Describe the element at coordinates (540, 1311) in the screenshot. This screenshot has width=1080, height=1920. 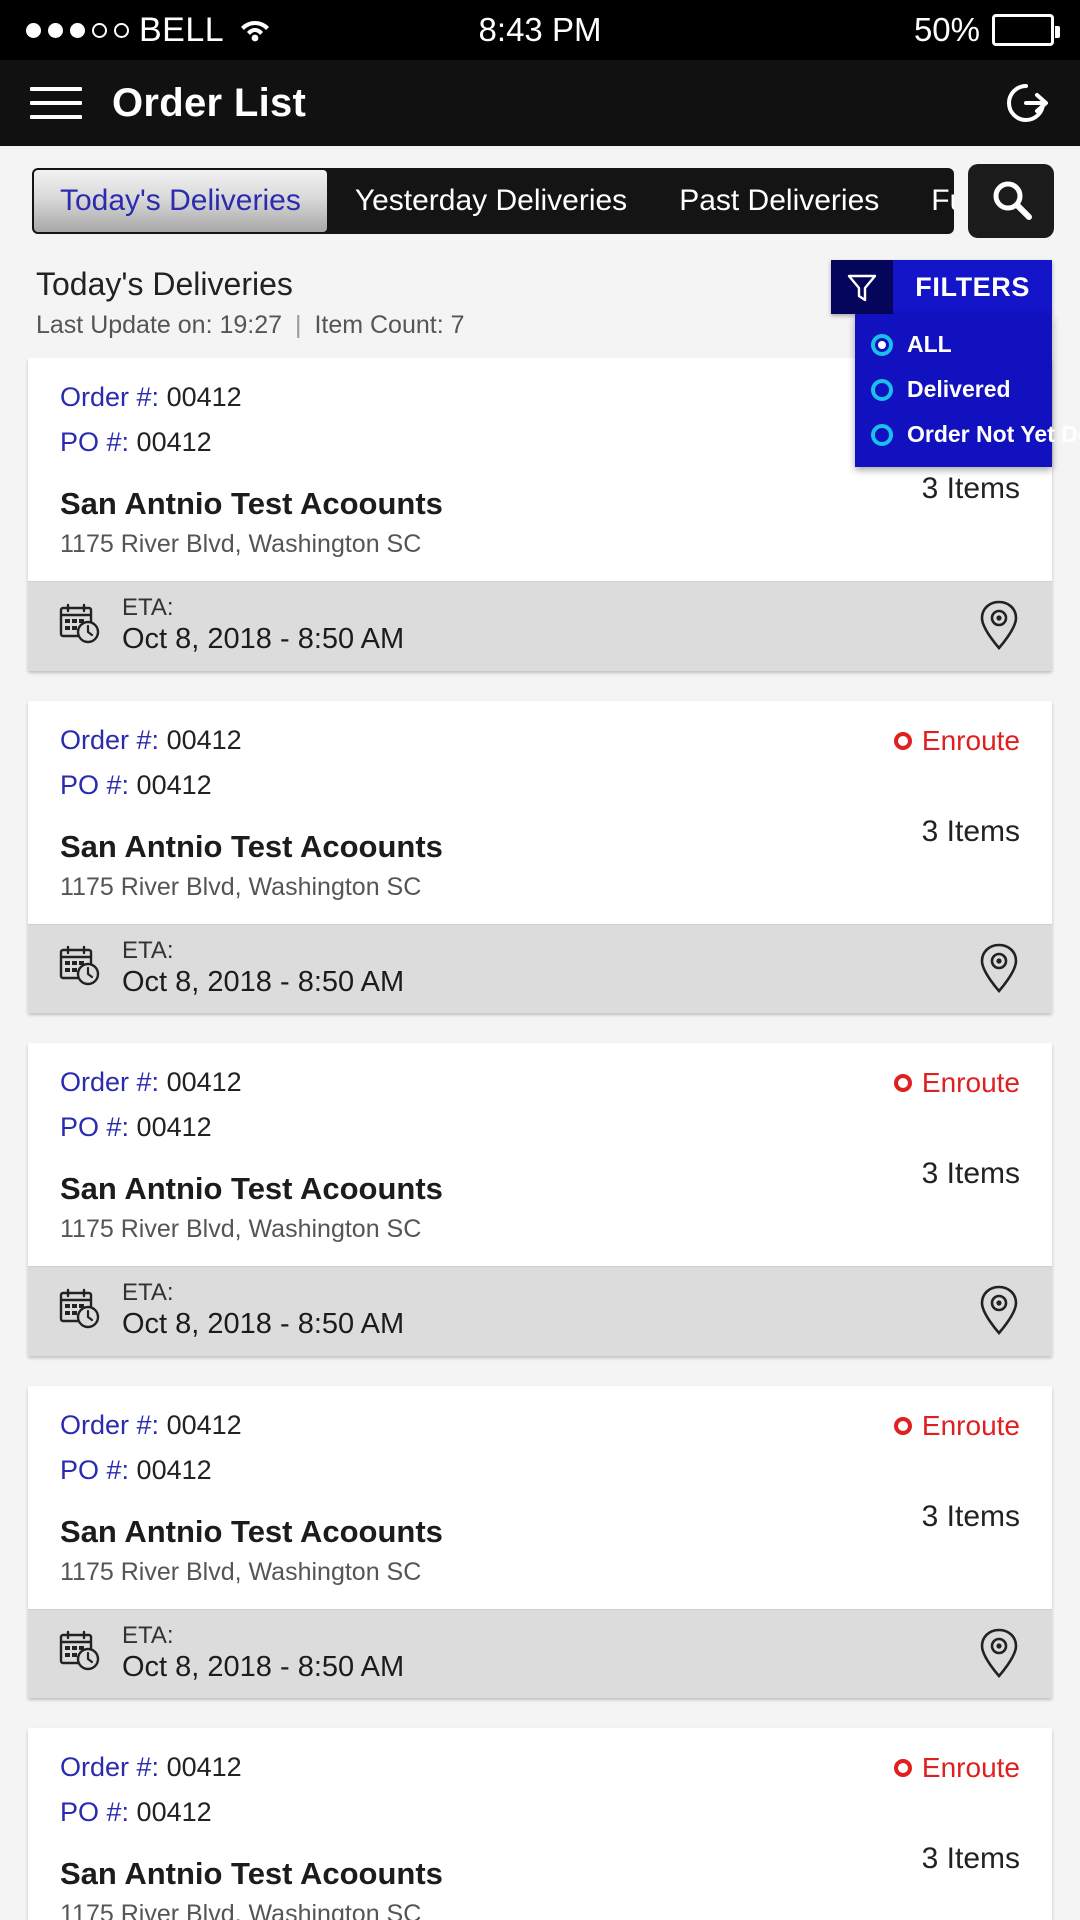
I see `eta-bar: ETA: Oct 8, 2018 - 8:50 AM` at that location.